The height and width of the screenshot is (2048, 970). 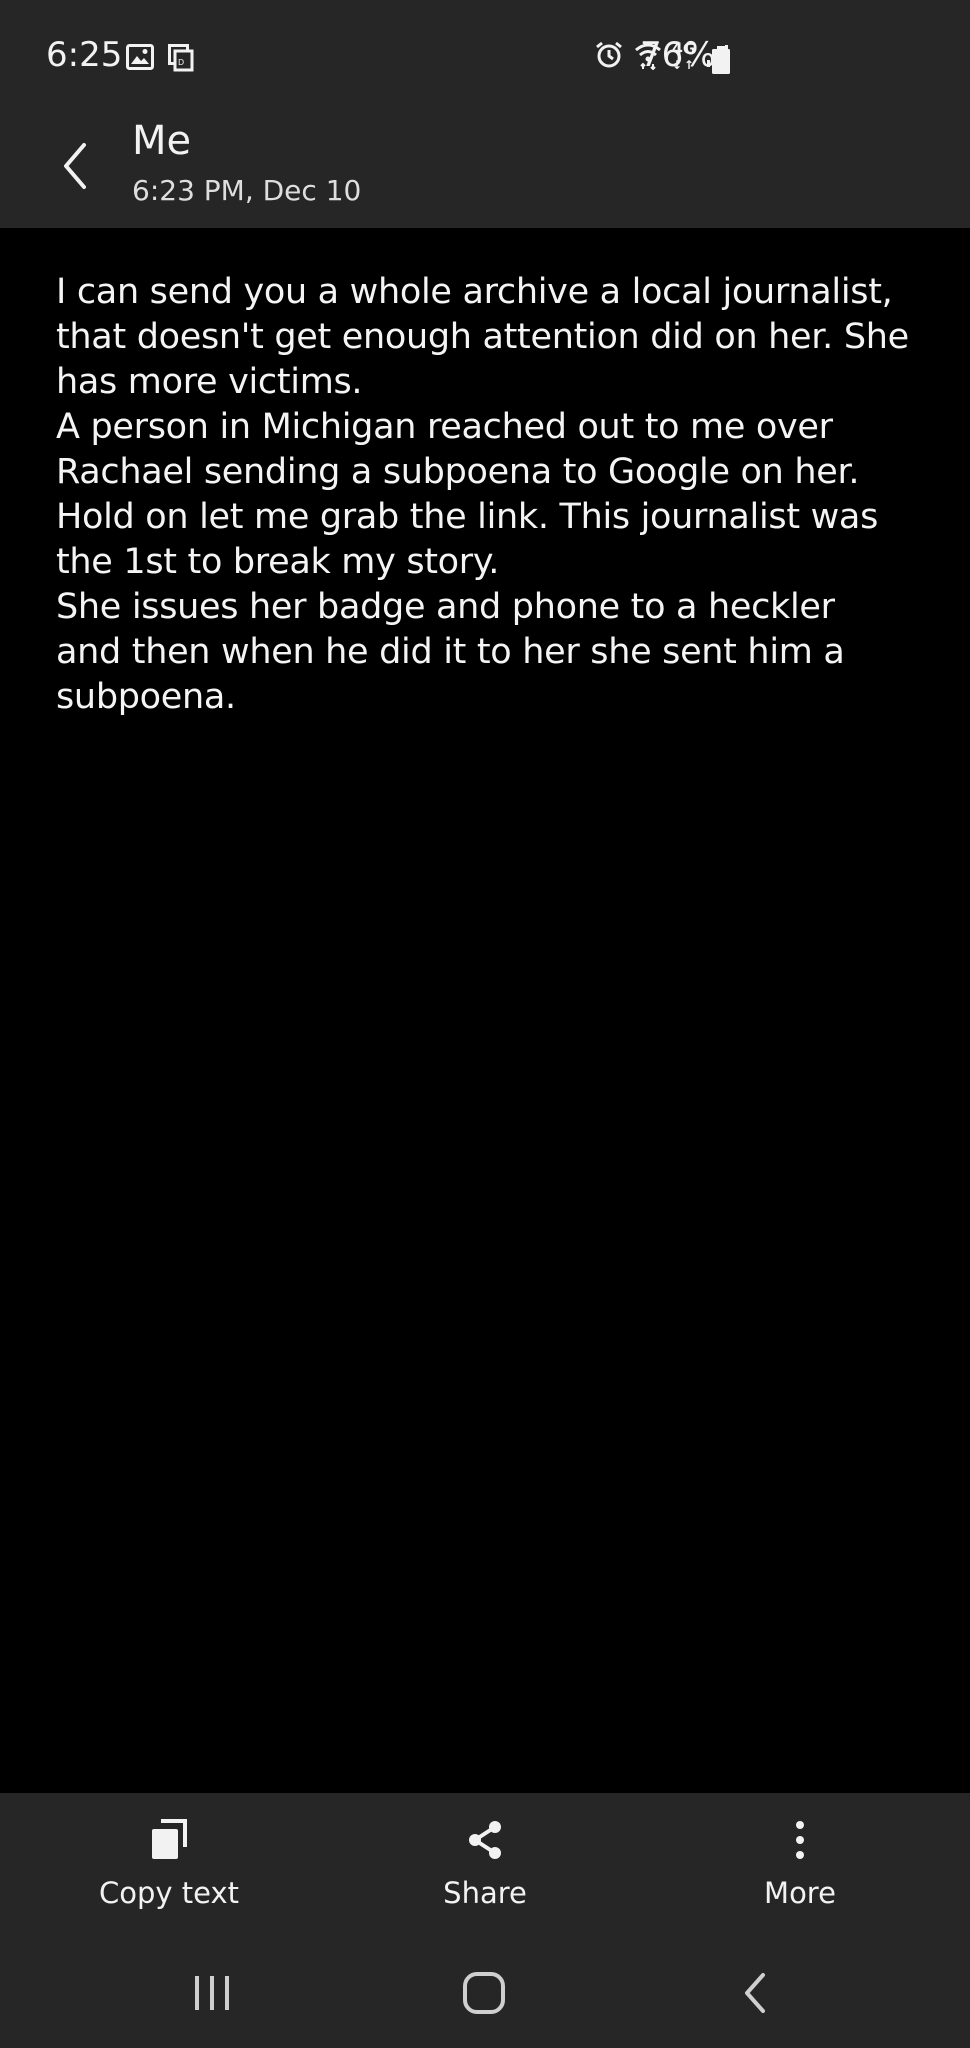 I want to click on nav-back-icon, so click(x=755, y=1993).